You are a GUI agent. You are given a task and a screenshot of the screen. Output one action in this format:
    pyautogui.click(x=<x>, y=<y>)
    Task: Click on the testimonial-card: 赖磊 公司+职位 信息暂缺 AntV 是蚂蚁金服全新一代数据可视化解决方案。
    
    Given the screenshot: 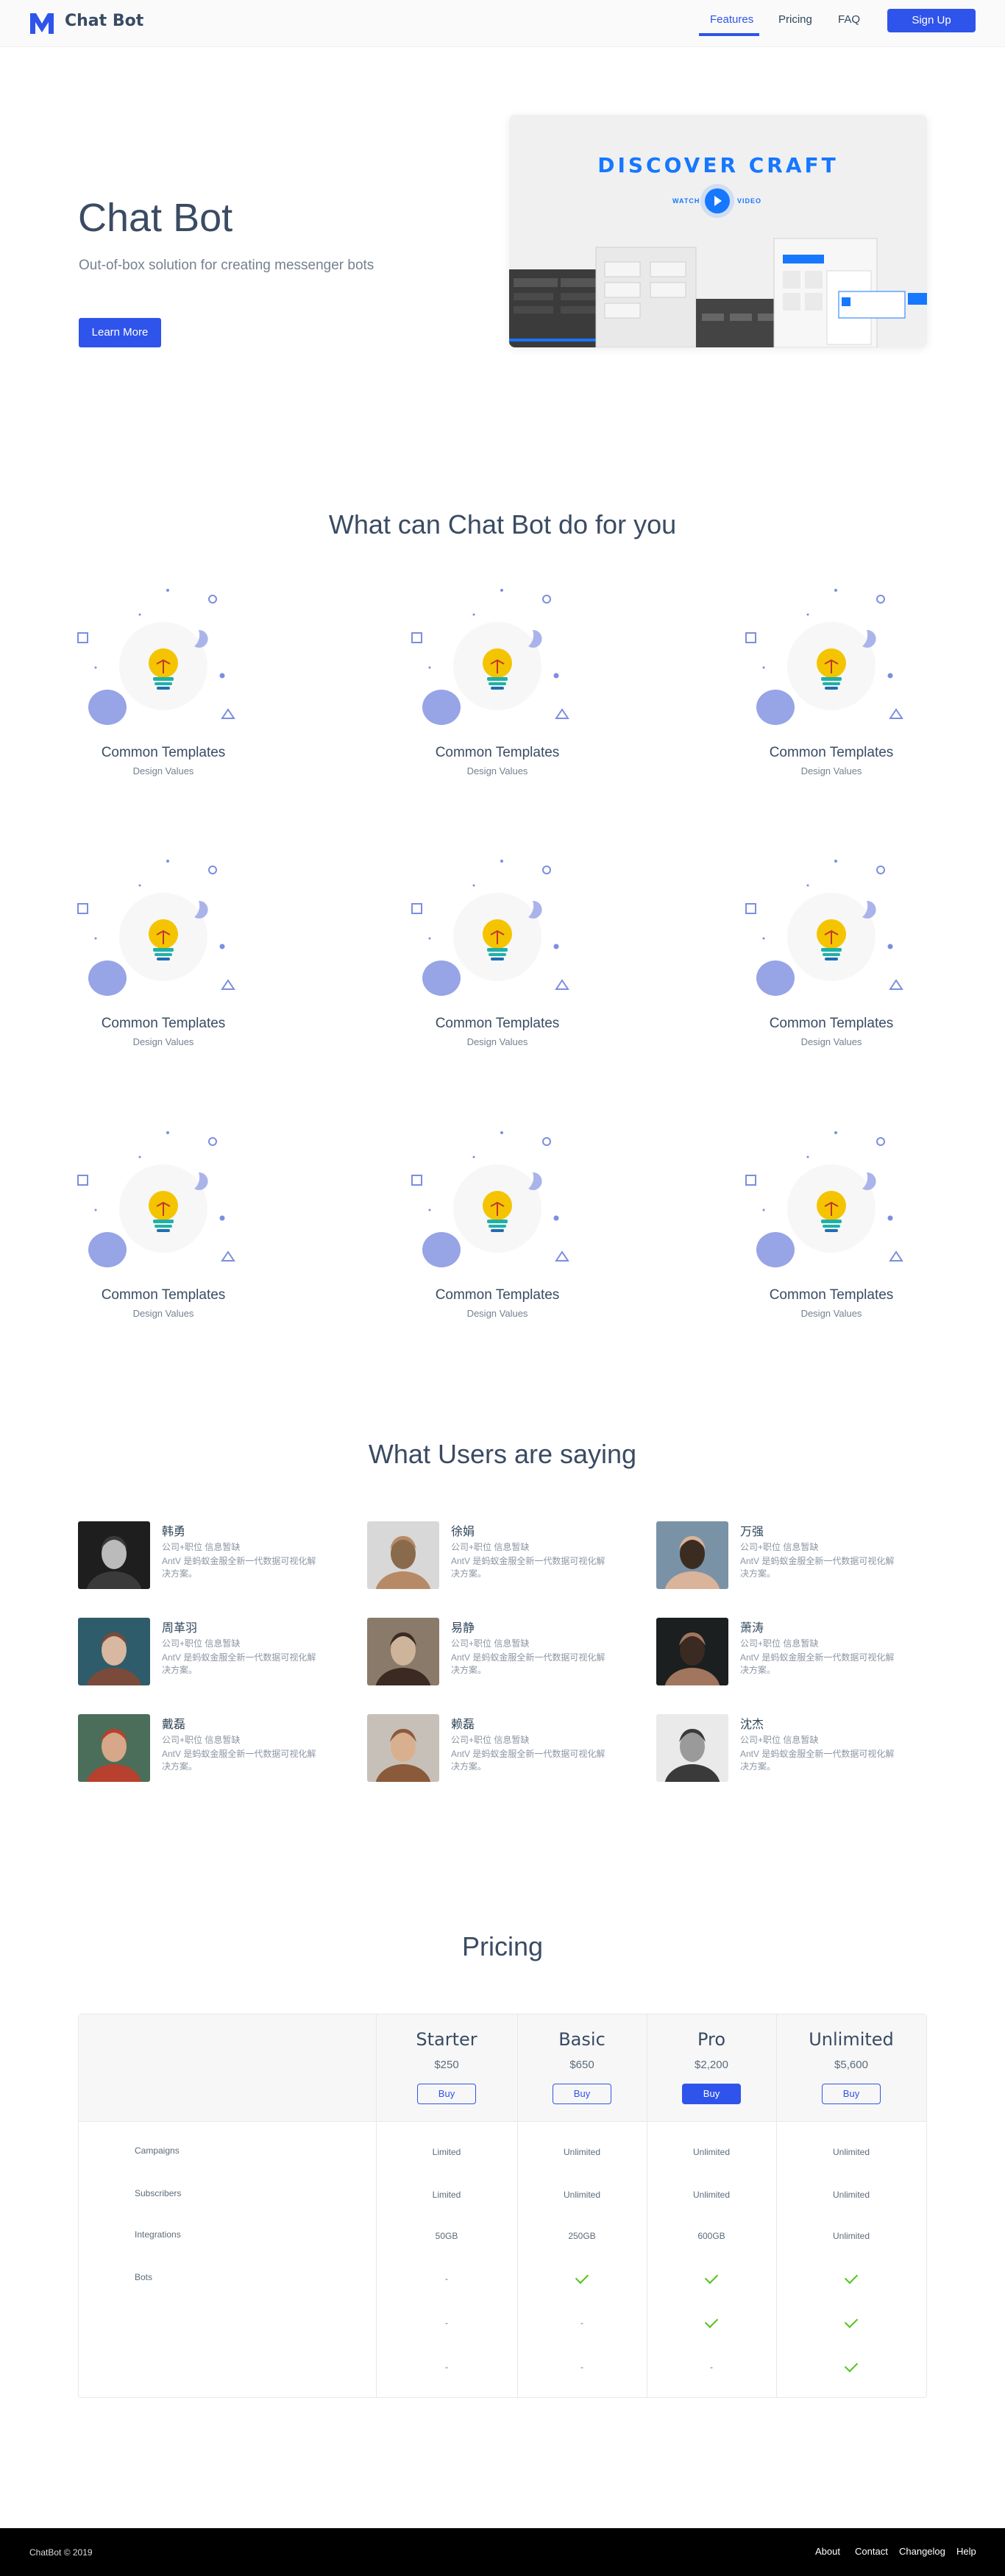 What is the action you would take?
    pyautogui.click(x=499, y=1751)
    